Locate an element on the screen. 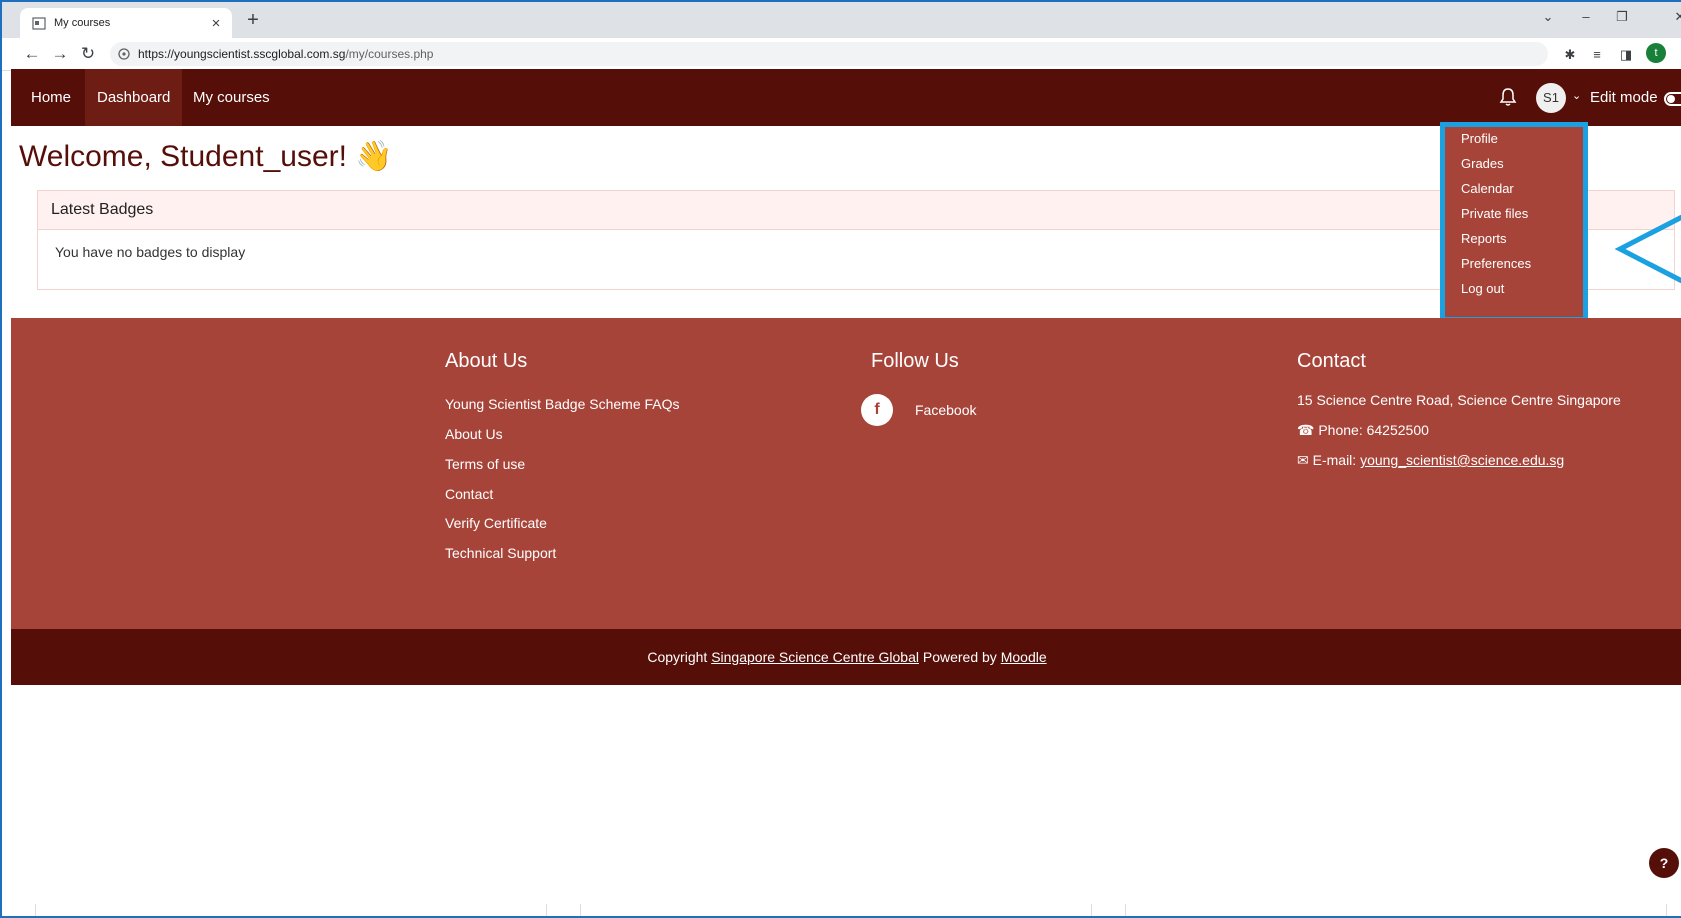 This screenshot has width=1681, height=918. edit-mode-toggle is located at coordinates (1672, 99).